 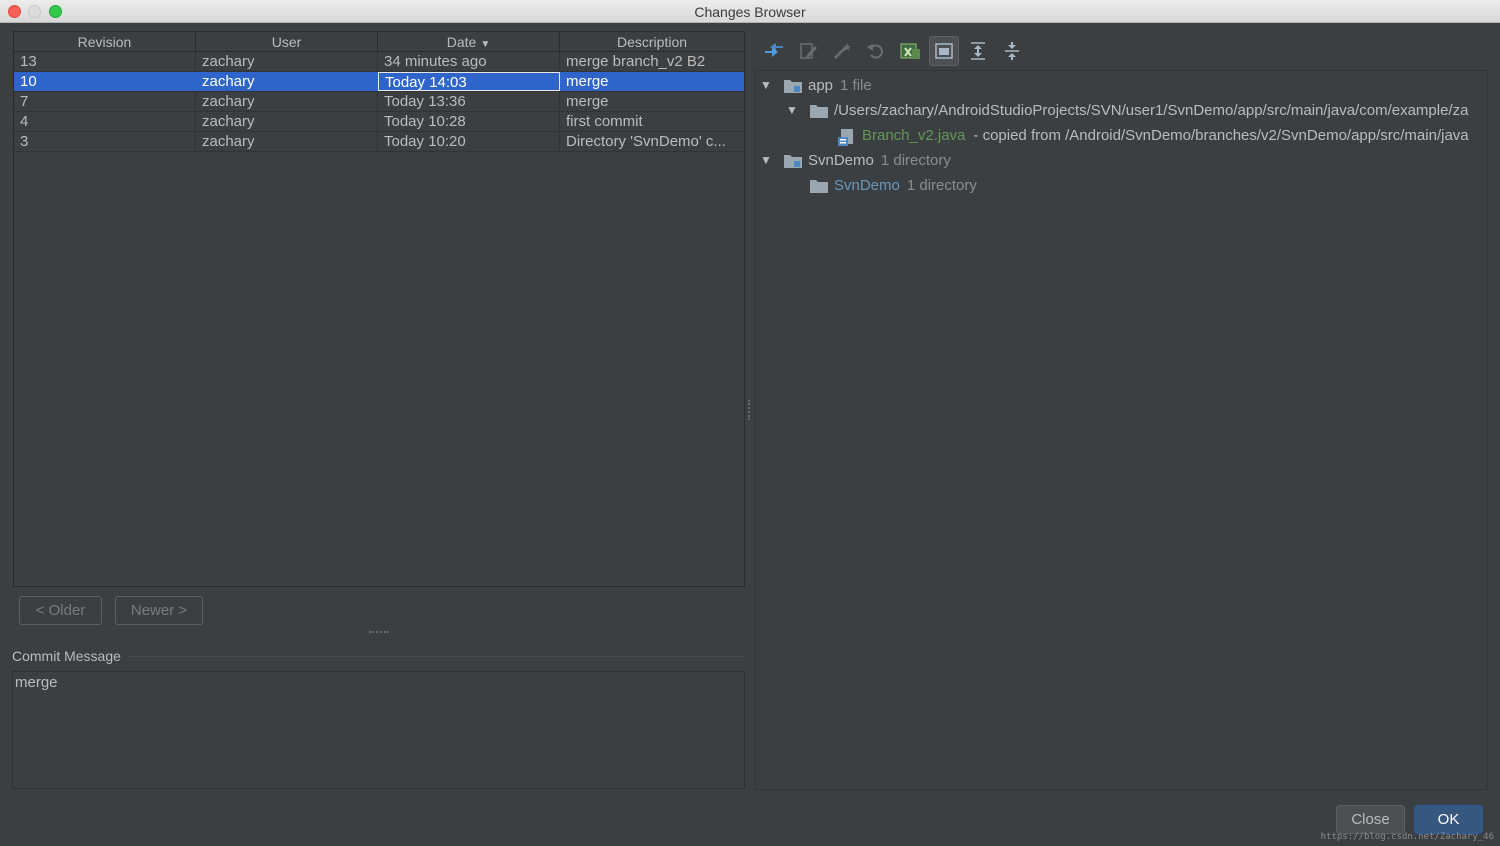 I want to click on sort-descending-icon: ▼, so click(x=485, y=44).